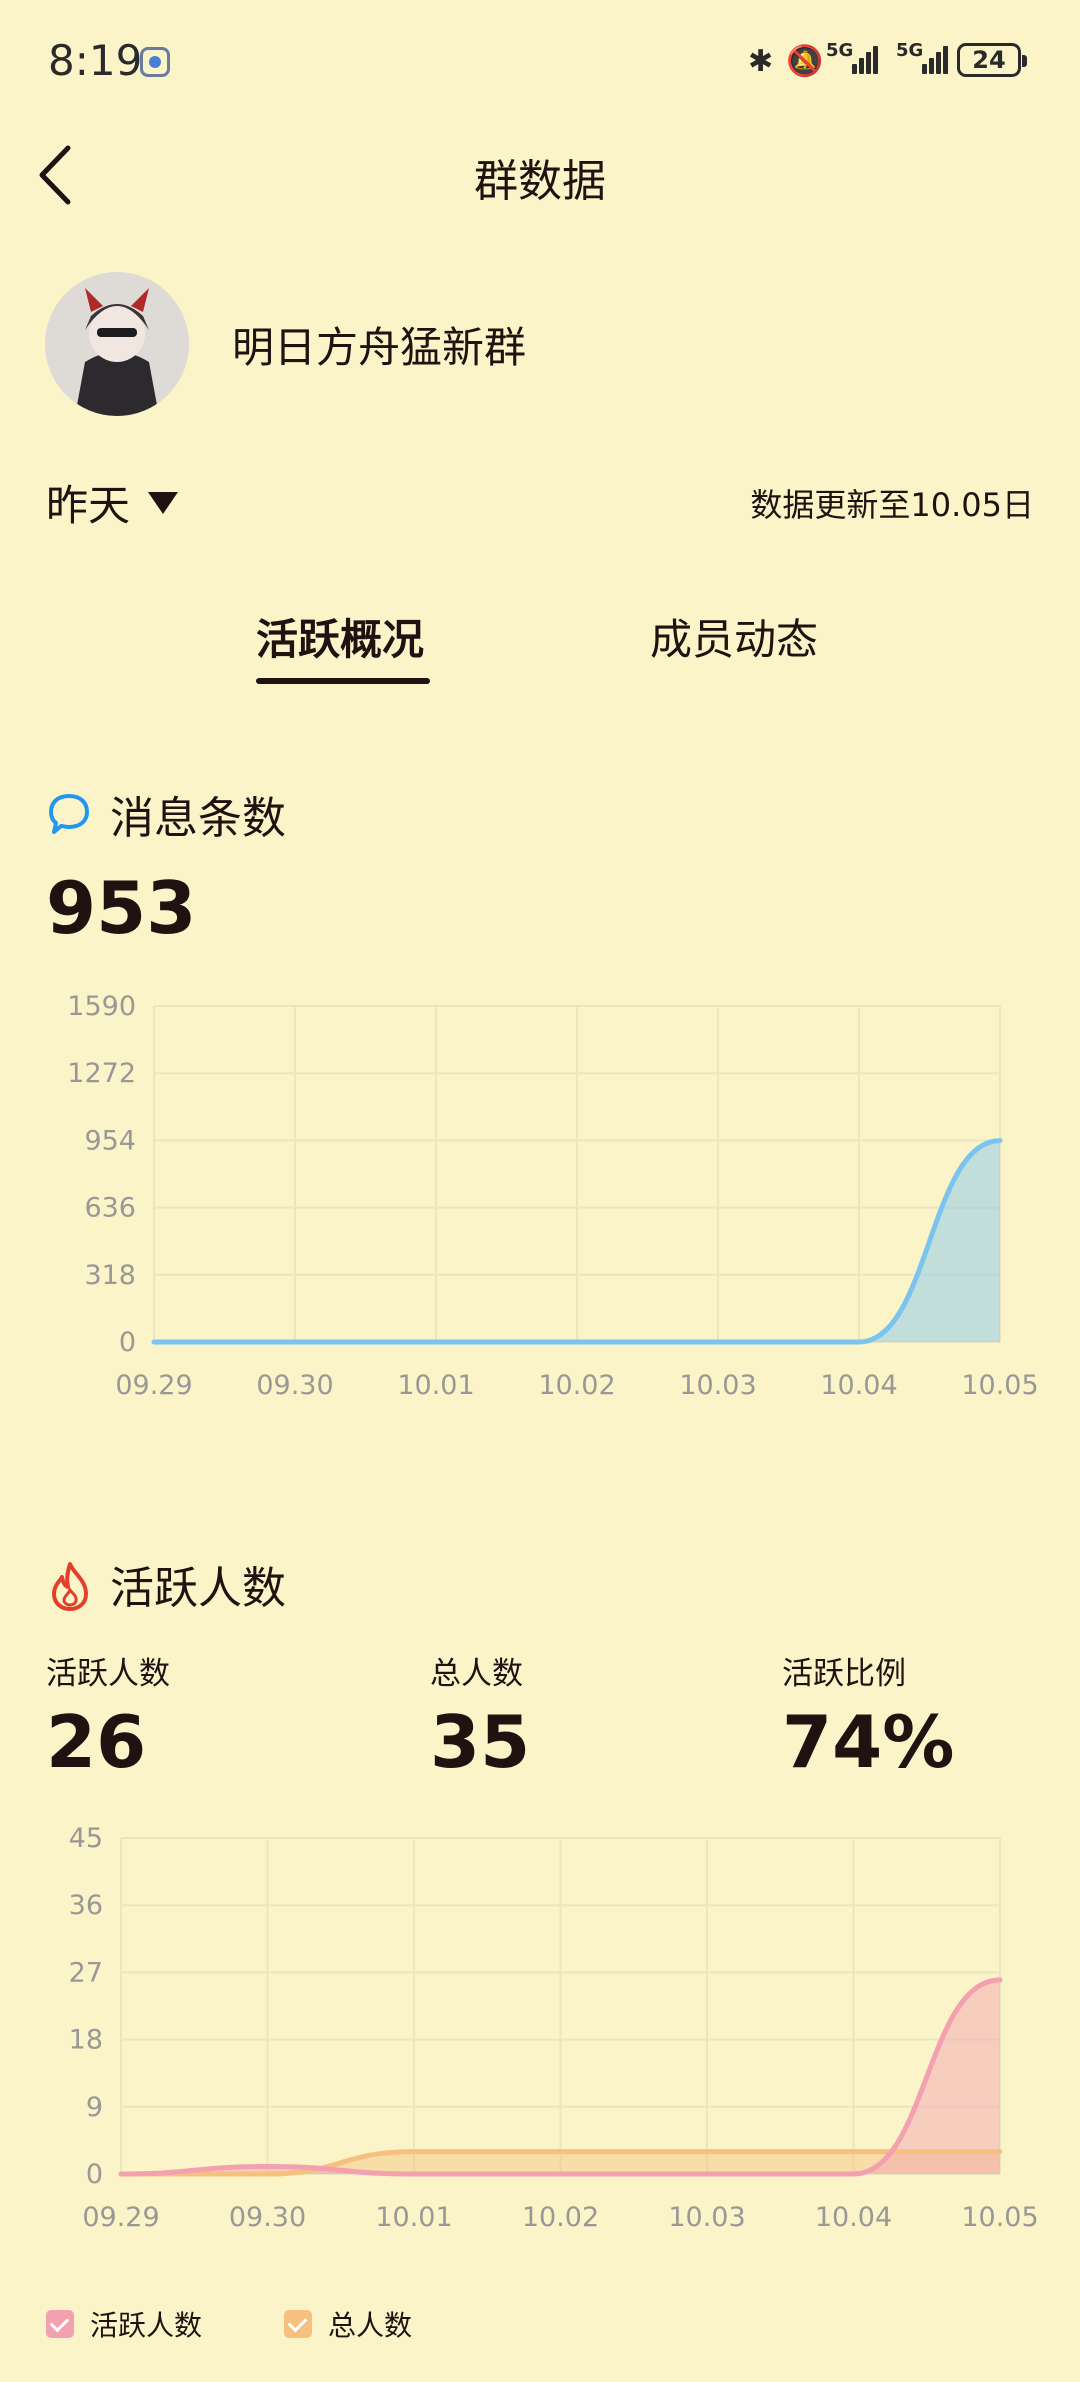 The width and height of the screenshot is (1080, 2382). What do you see at coordinates (706, 2217) in the screenshot?
I see `active-chart-x-tick: 10.03` at bounding box center [706, 2217].